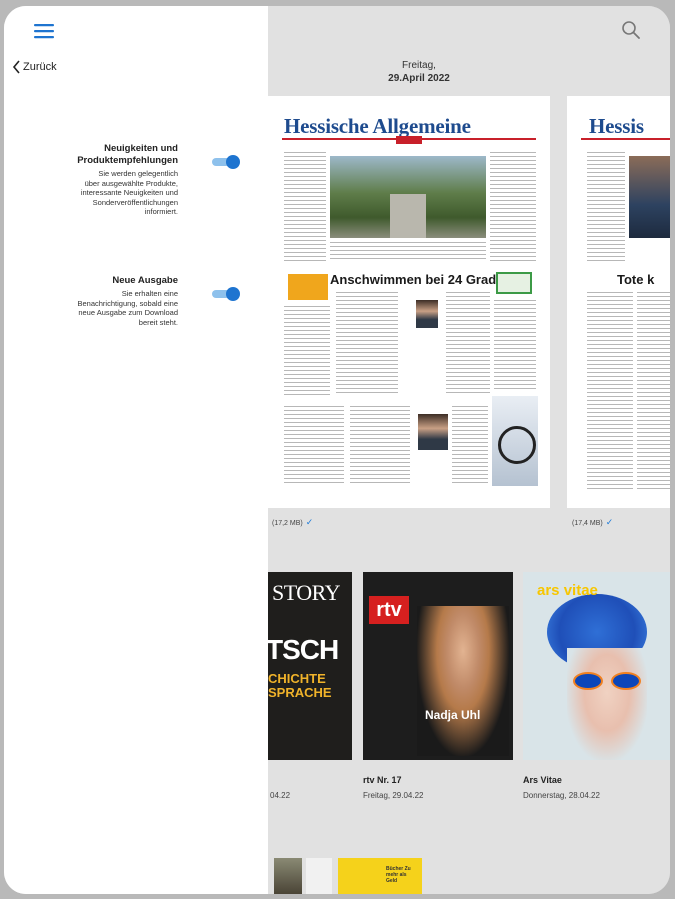  Describe the element at coordinates (380, 876) in the screenshot. I see `magazine-thumb: Bücher Zu mehr als Geld` at that location.